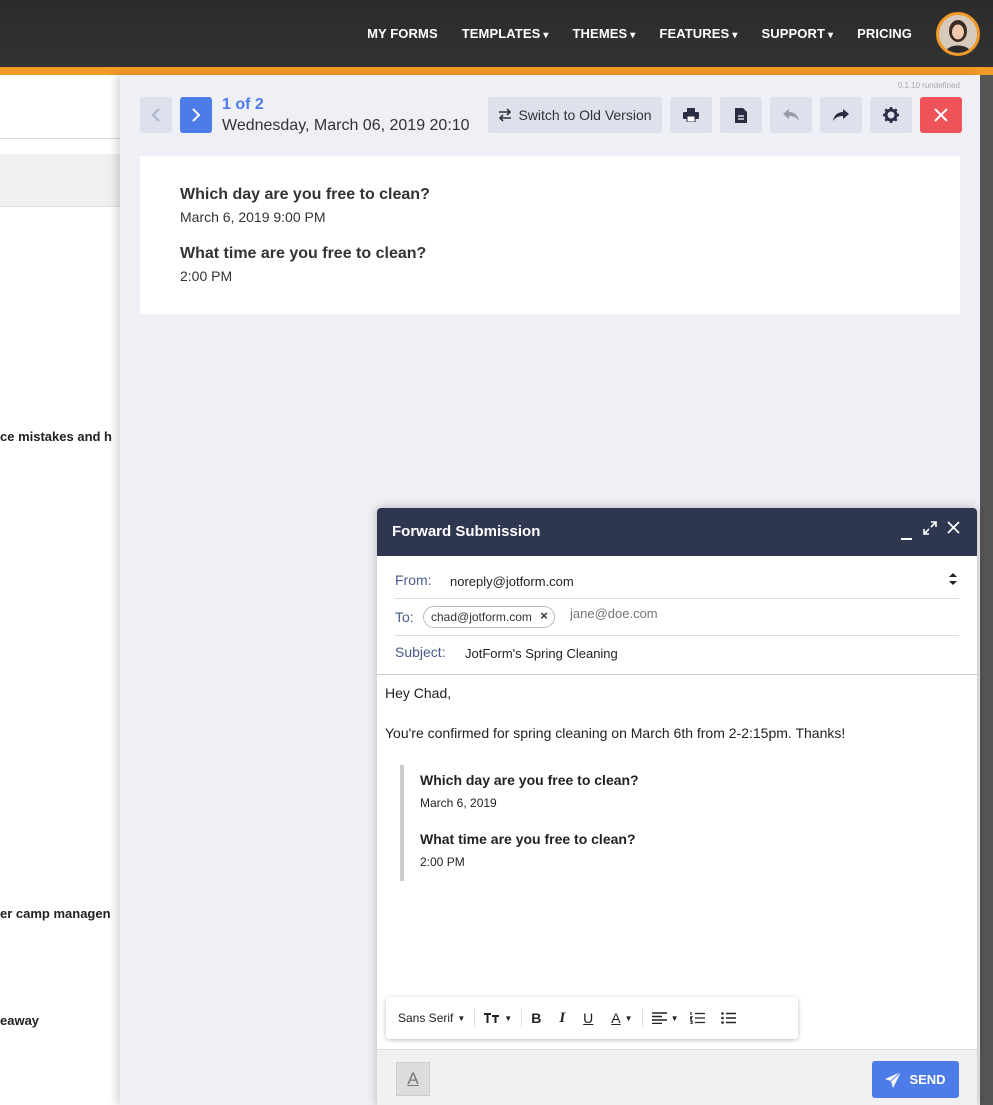 The image size is (993, 1105). Describe the element at coordinates (670, 613) in the screenshot. I see `to-input` at that location.